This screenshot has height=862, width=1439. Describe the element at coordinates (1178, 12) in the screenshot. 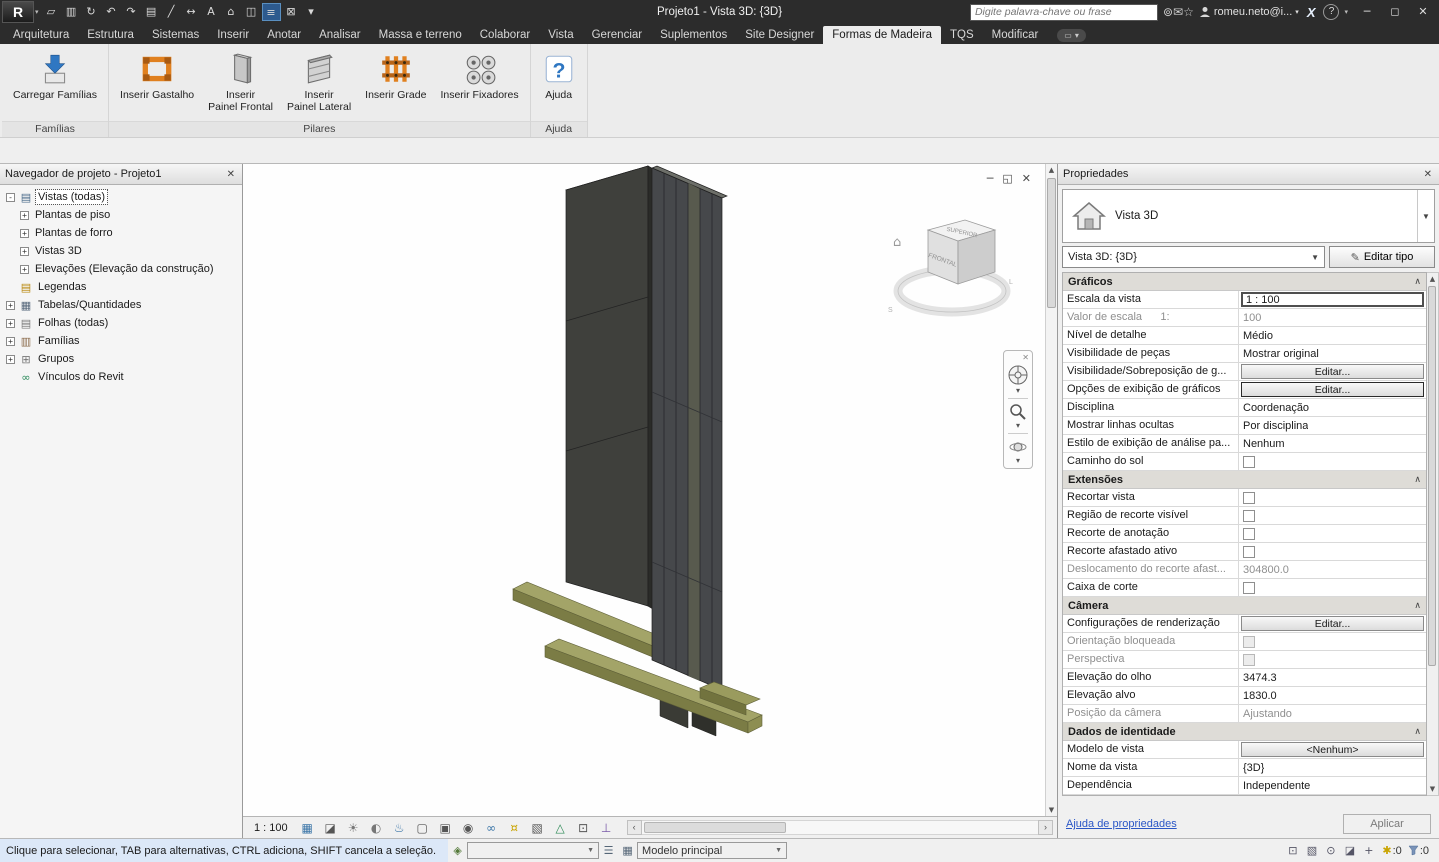

I see `communication-center-icon: ✉` at that location.